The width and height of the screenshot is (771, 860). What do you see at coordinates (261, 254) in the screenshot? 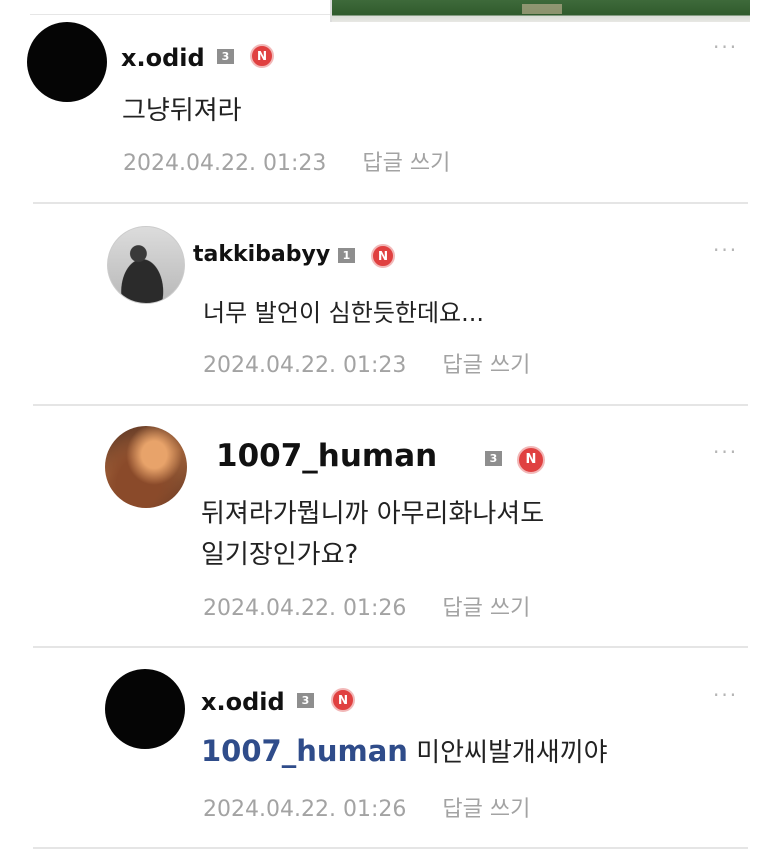
I see `username: takkibabyy` at bounding box center [261, 254].